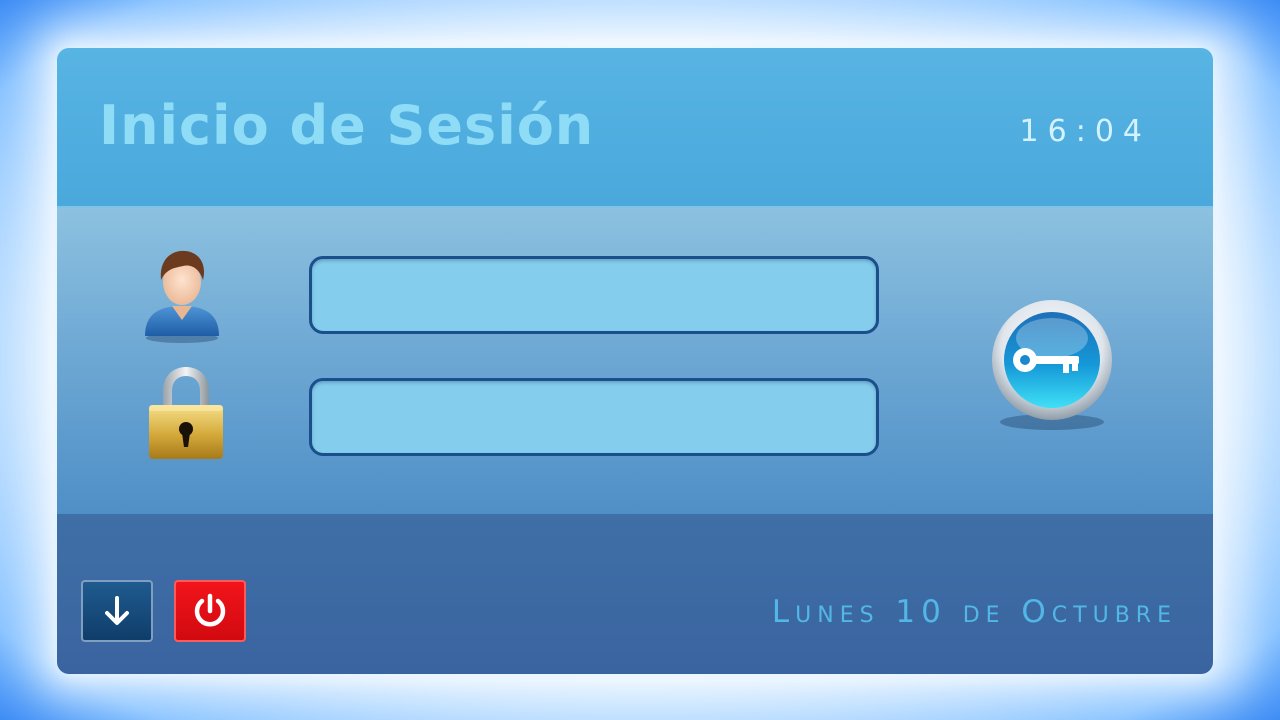 The height and width of the screenshot is (720, 1280). I want to click on arrow-down-icon, so click(117, 610).